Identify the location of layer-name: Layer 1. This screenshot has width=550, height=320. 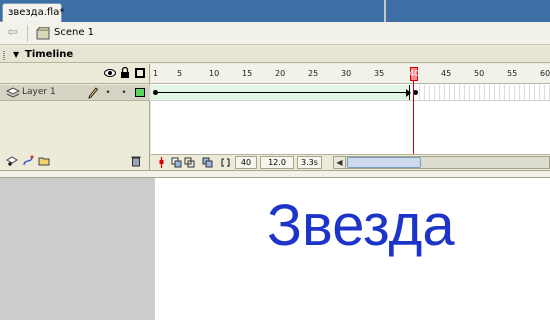
(39, 92).